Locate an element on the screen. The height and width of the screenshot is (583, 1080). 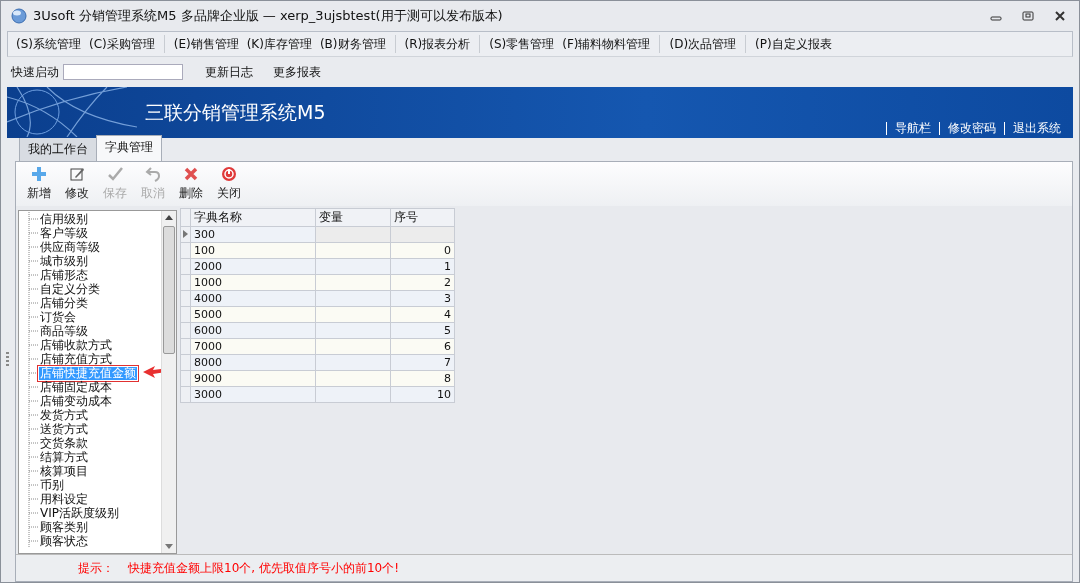
tree-item: 币别 is located at coordinates (52, 485).